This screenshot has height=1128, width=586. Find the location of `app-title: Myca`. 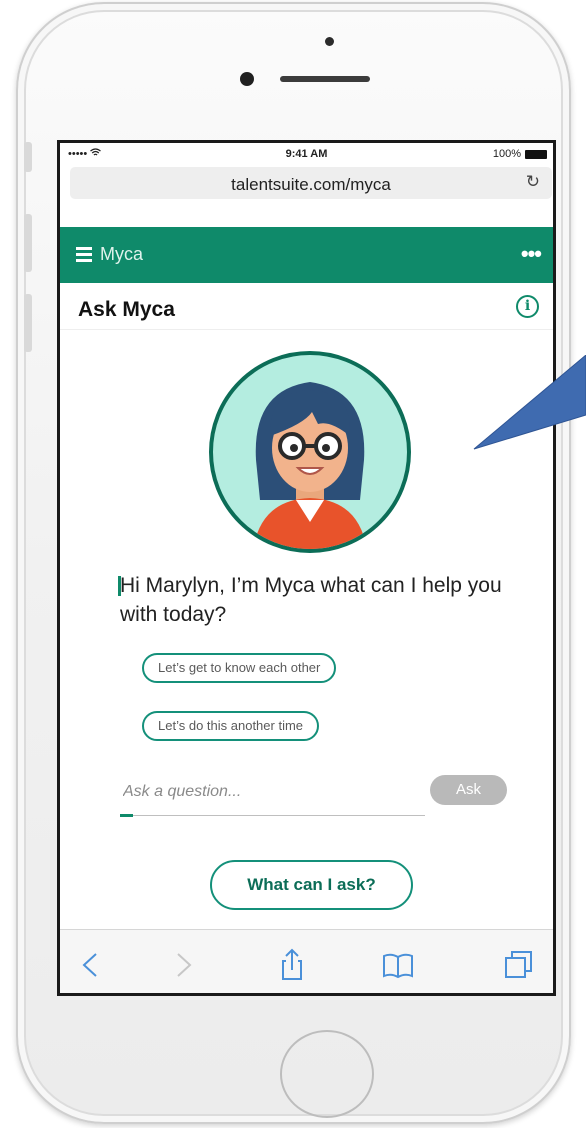

app-title: Myca is located at coordinates (122, 254).